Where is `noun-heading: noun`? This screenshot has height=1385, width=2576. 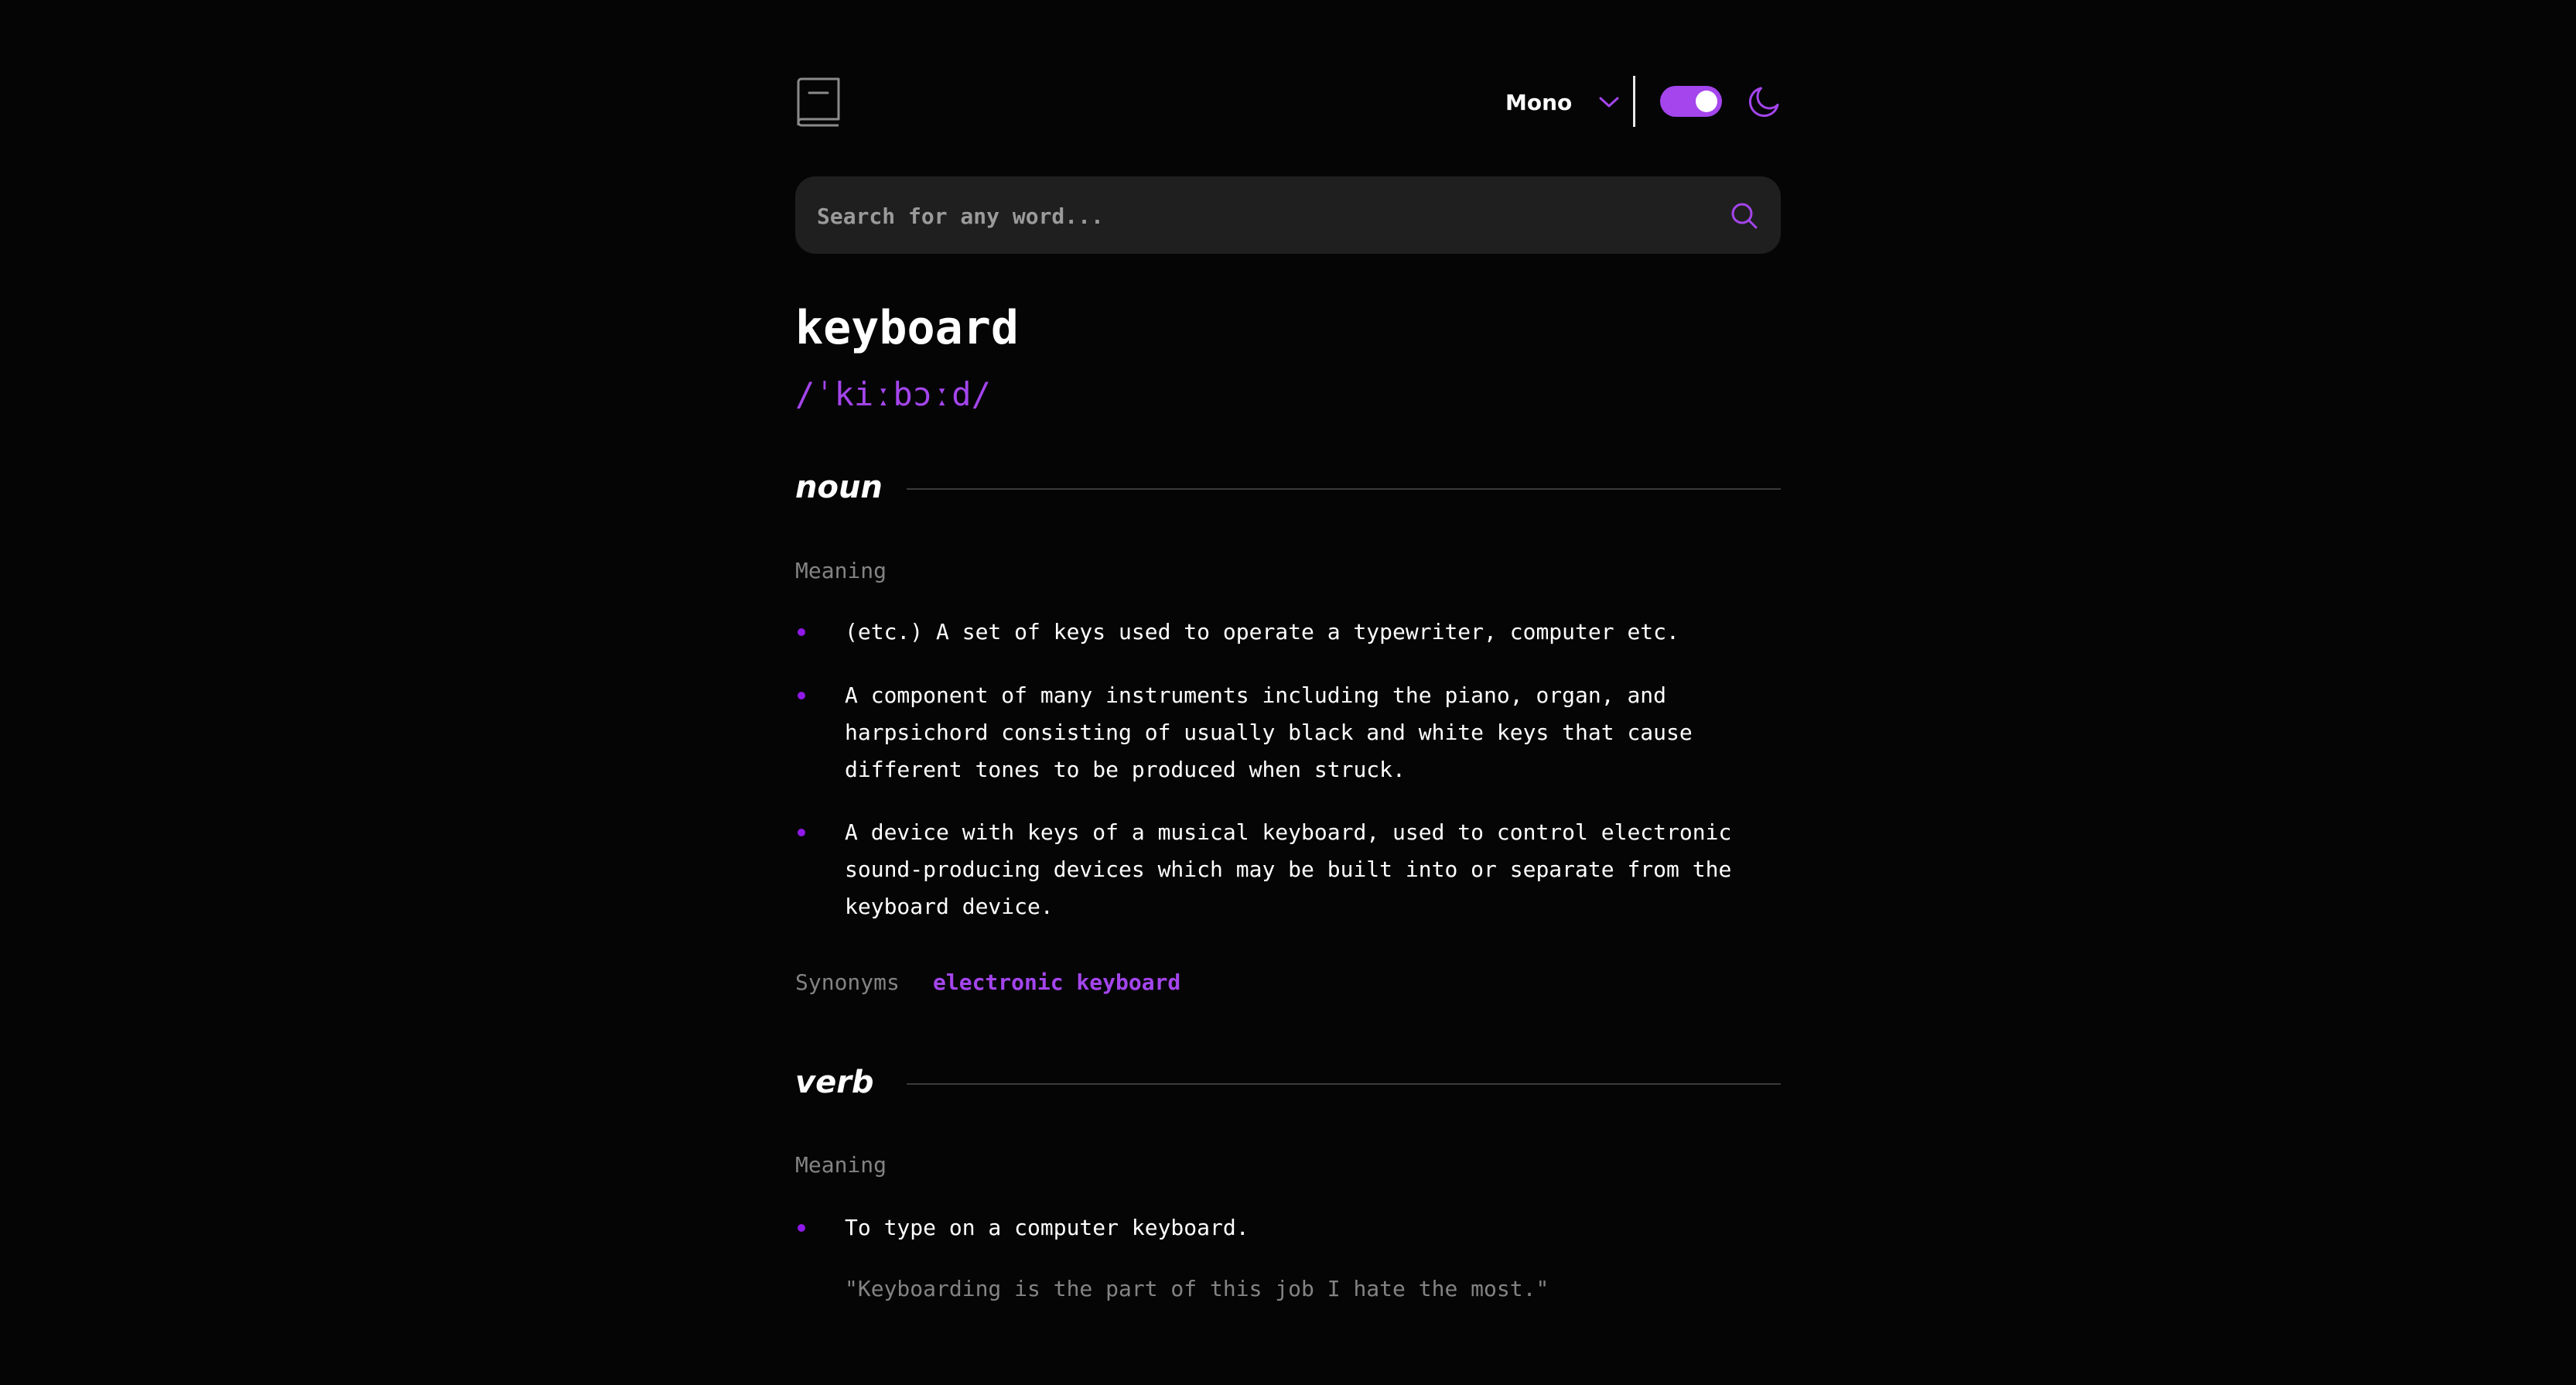 noun-heading: noun is located at coordinates (1288, 487).